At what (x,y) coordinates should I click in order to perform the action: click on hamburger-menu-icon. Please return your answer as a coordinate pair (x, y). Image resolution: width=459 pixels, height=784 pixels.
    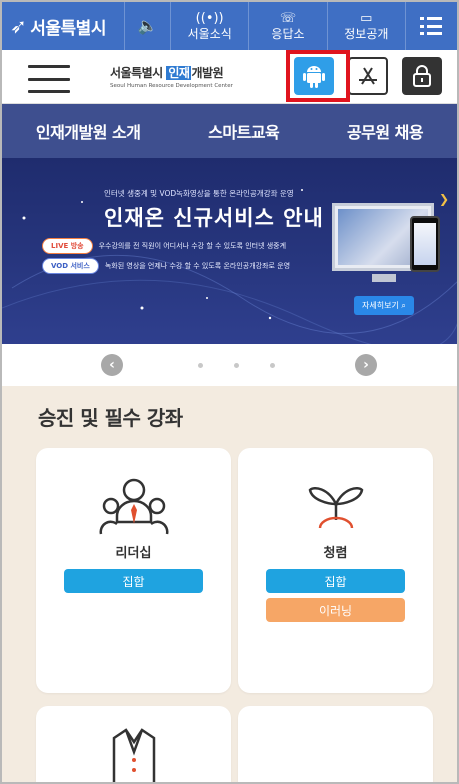
    Looking at the image, I should click on (49, 79).